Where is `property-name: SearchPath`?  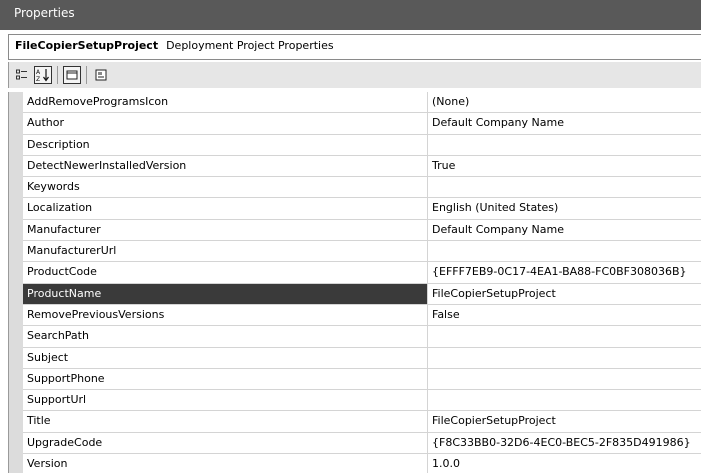 property-name: SearchPath is located at coordinates (225, 336).